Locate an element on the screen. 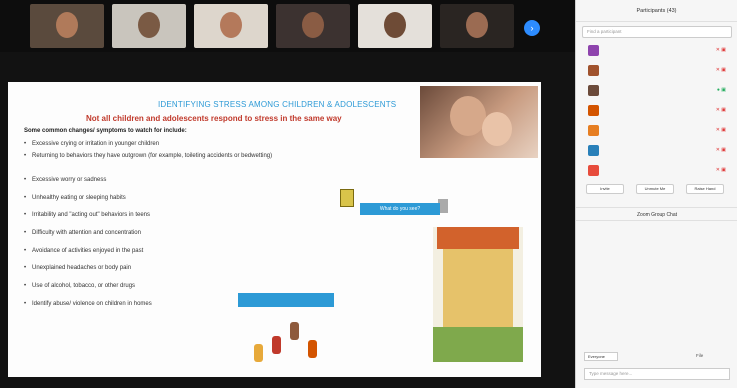  symptom-list-item: Unhealthy eating or sleeping habits is located at coordinates (154, 198).